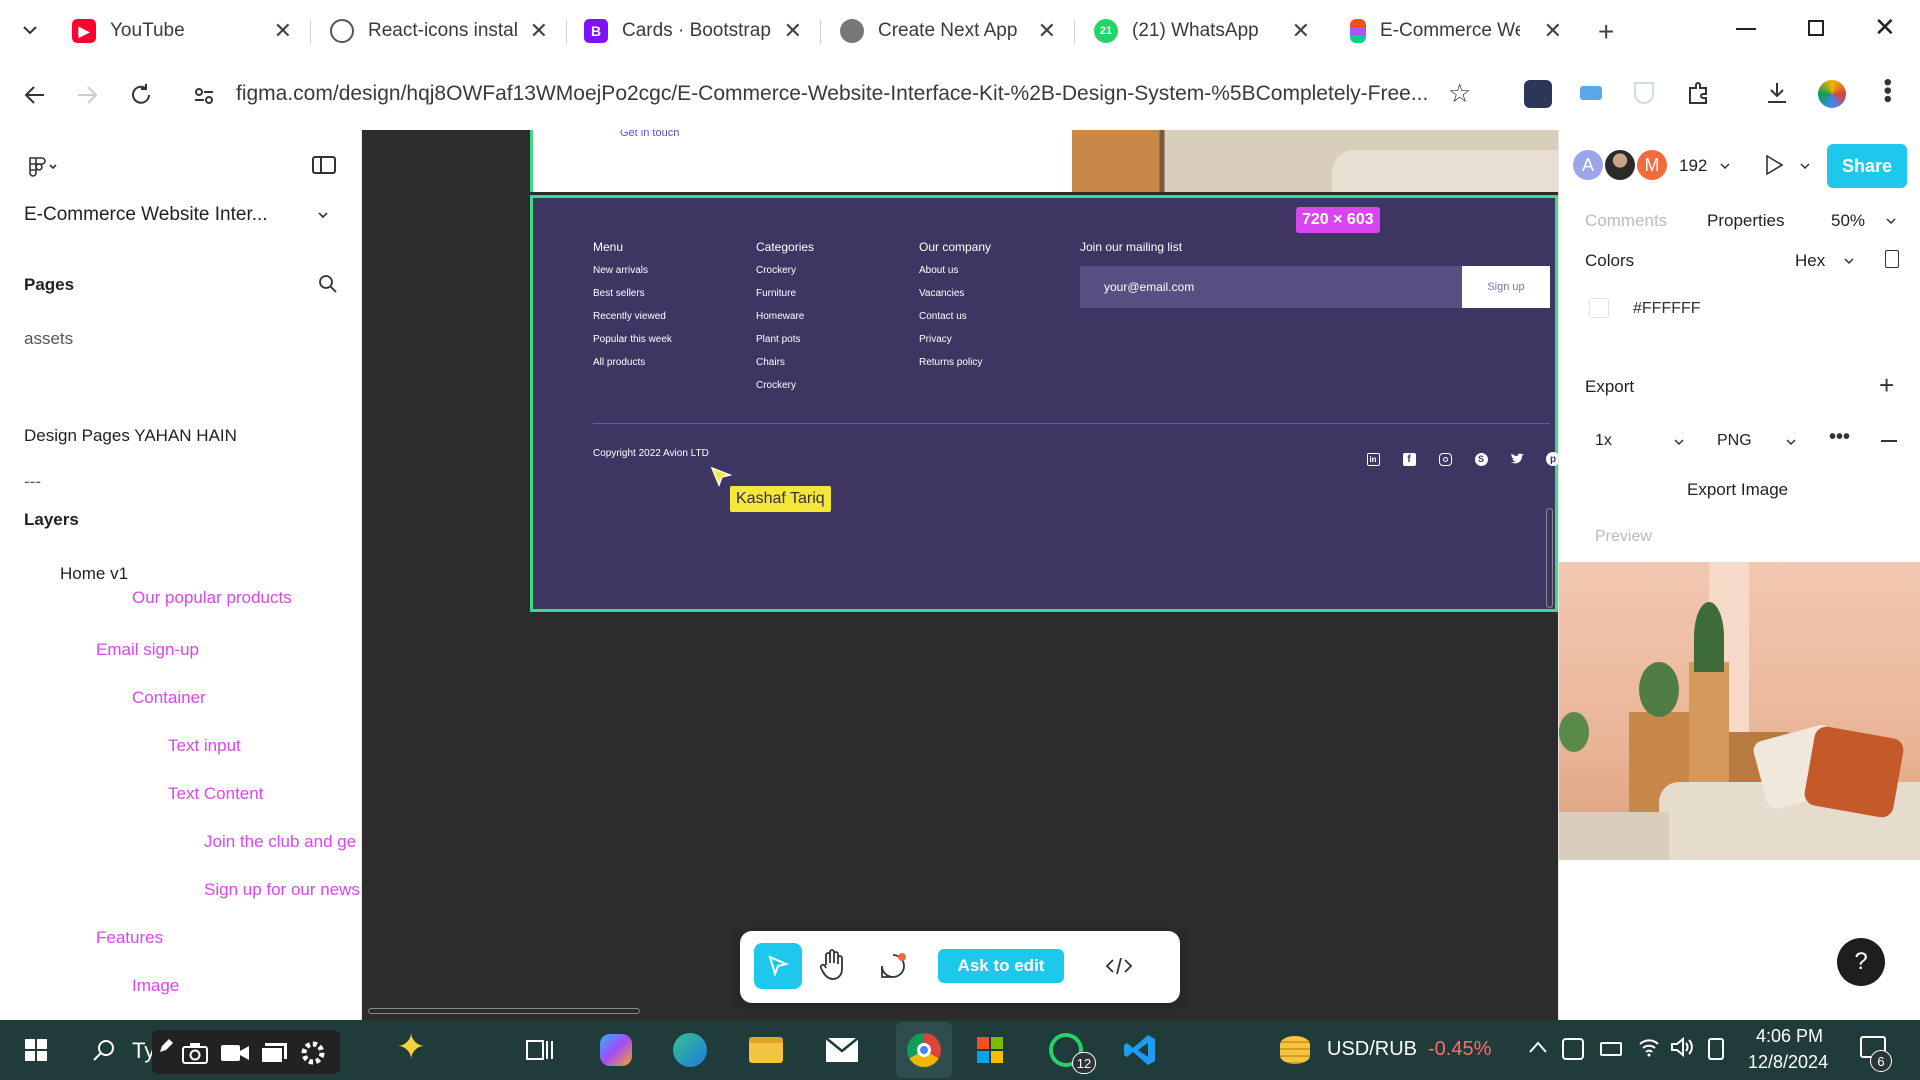 The height and width of the screenshot is (1080, 1920). Describe the element at coordinates (1551, 459) in the screenshot. I see `pinterest-icon: p` at that location.